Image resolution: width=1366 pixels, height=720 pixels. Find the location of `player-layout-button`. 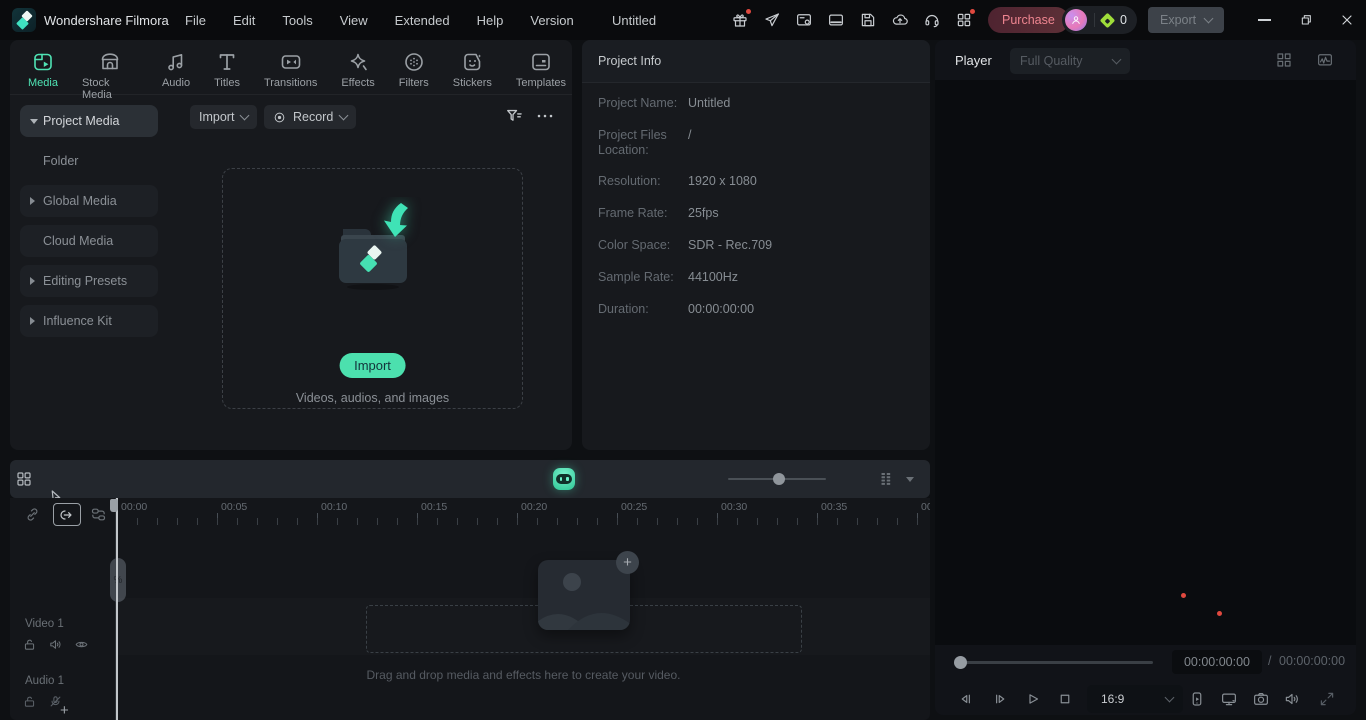

player-layout-button is located at coordinates (1284, 60).